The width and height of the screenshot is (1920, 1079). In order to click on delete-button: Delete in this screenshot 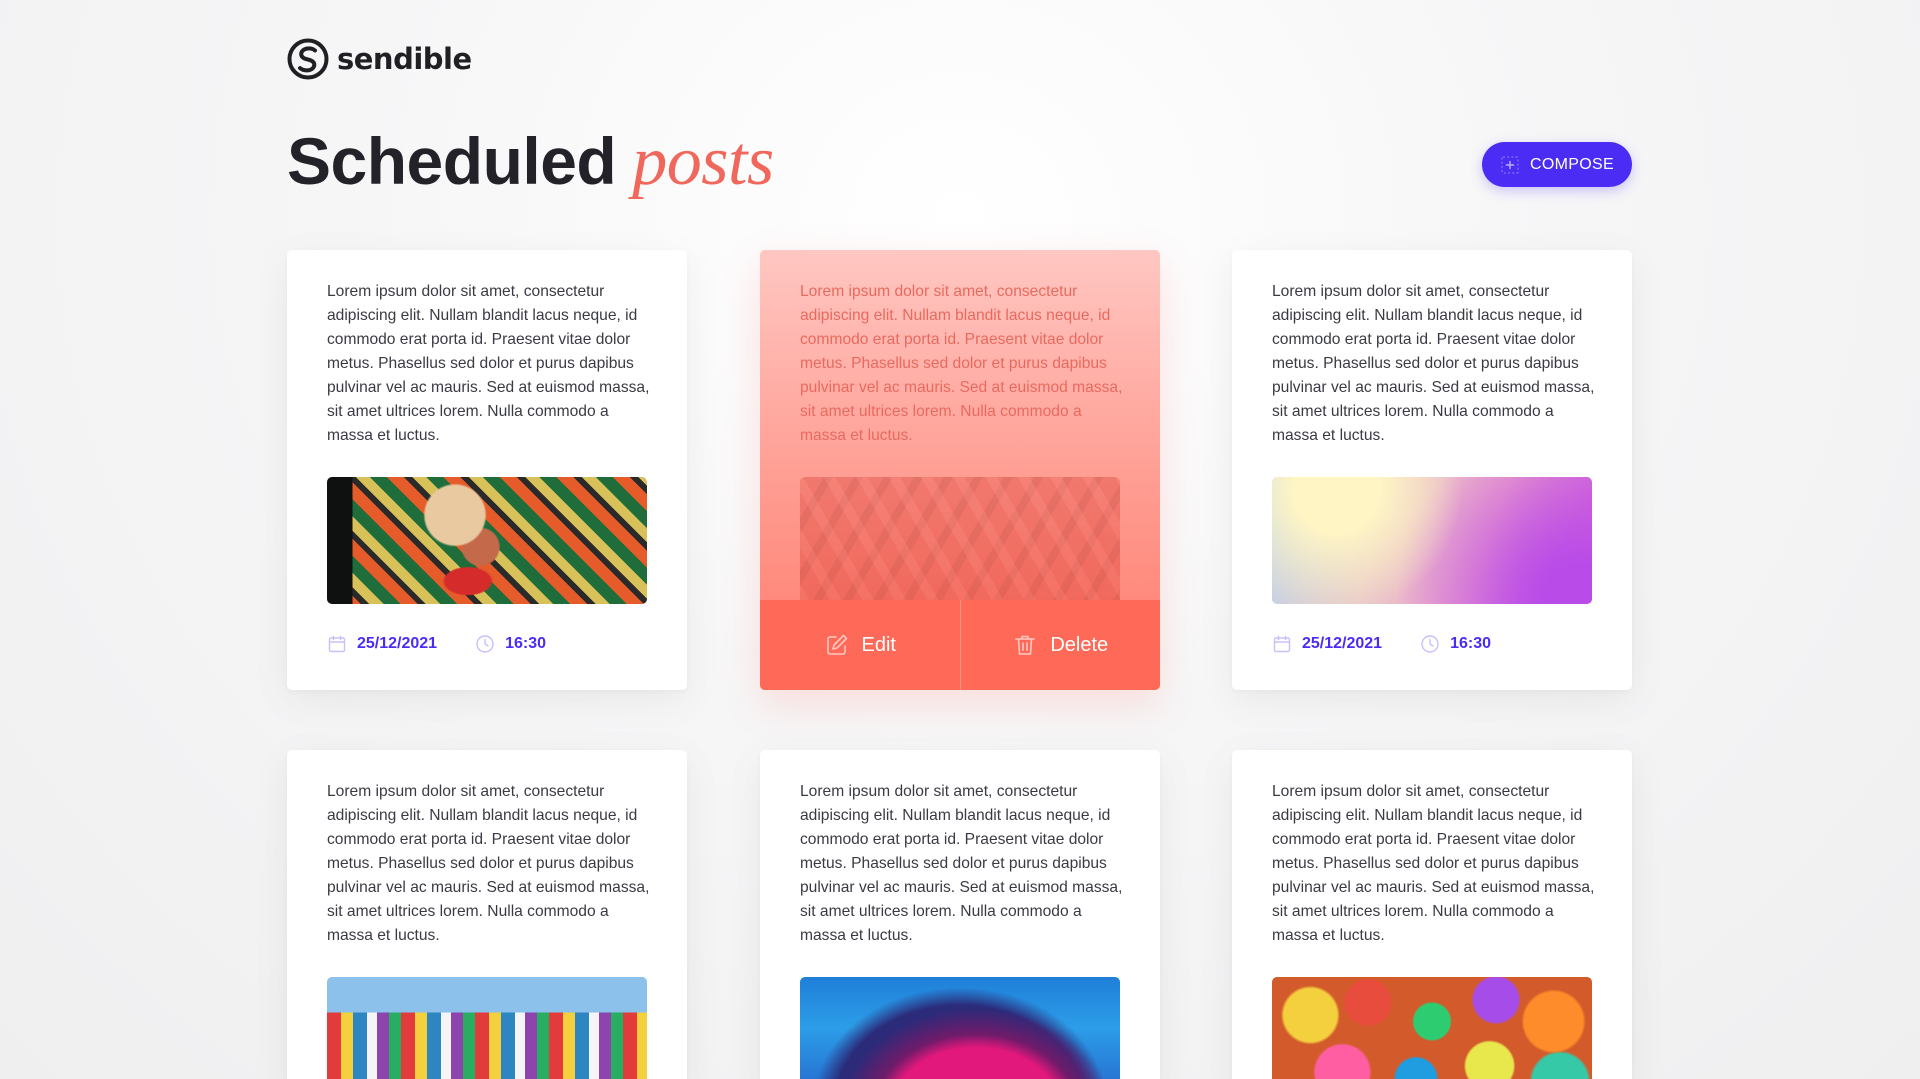, I will do `click(1060, 645)`.